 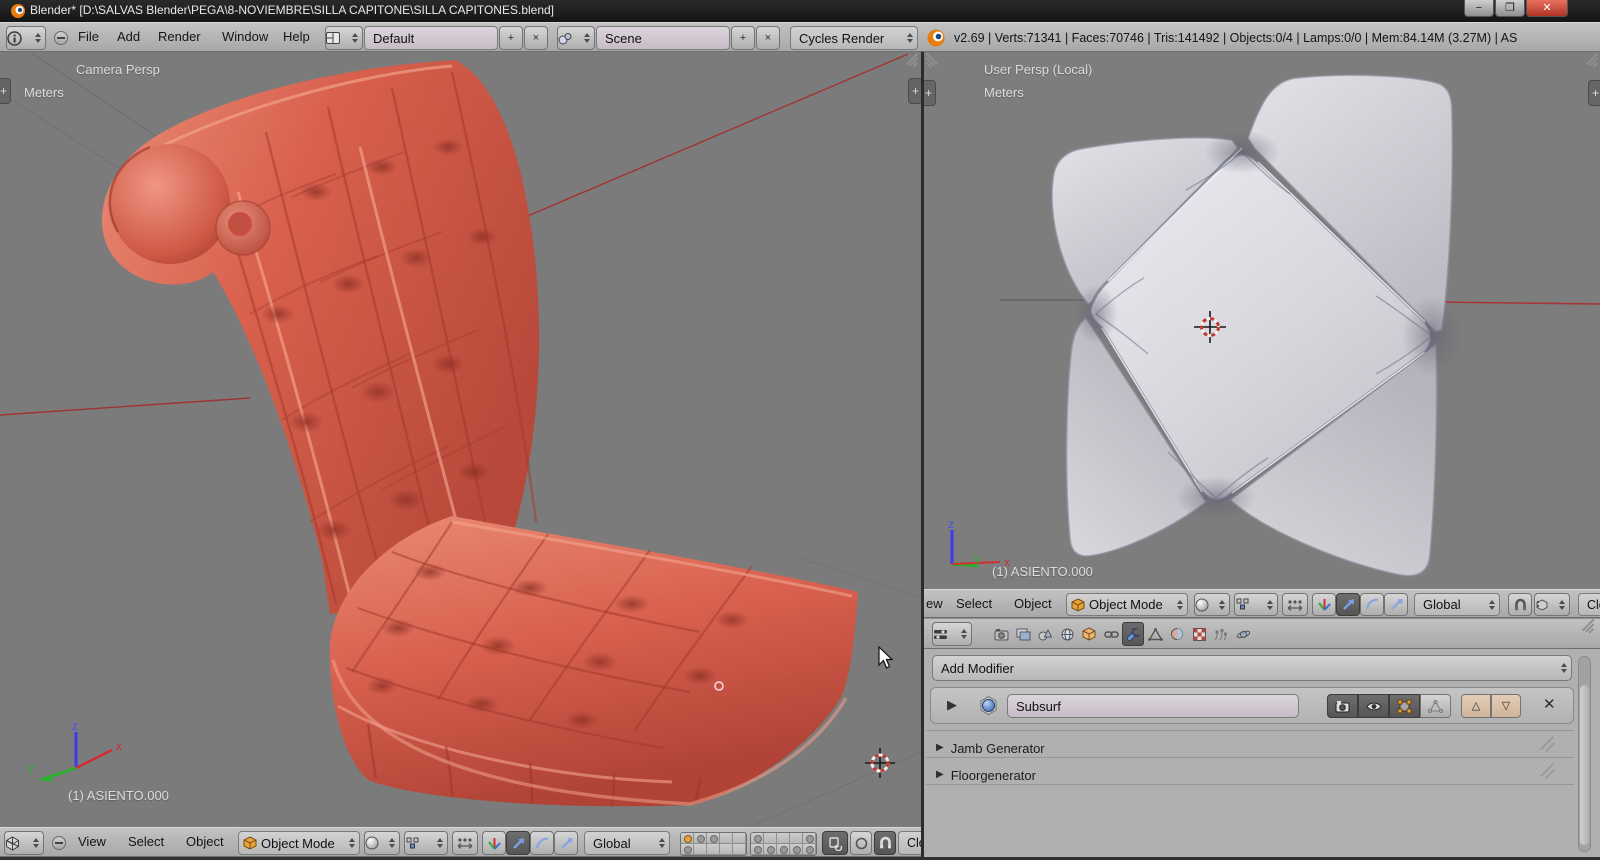 What do you see at coordinates (1023, 634) in the screenshot?
I see `tab-render-layers` at bounding box center [1023, 634].